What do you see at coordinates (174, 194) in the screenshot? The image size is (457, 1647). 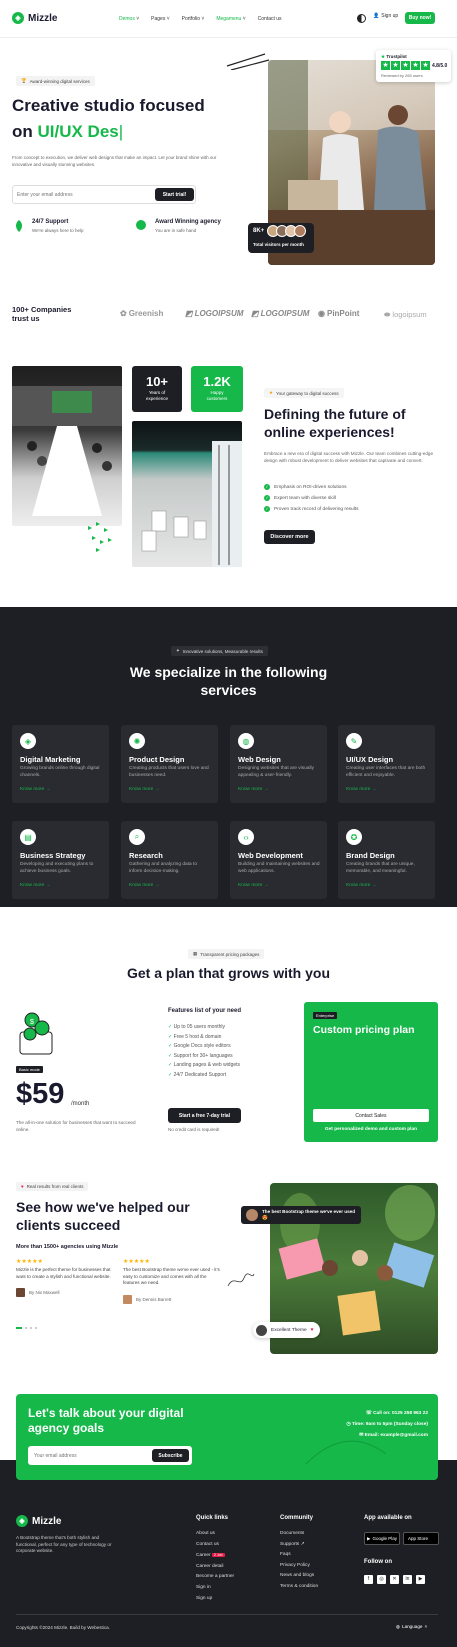 I see `start-trial-button: Start trial!` at bounding box center [174, 194].